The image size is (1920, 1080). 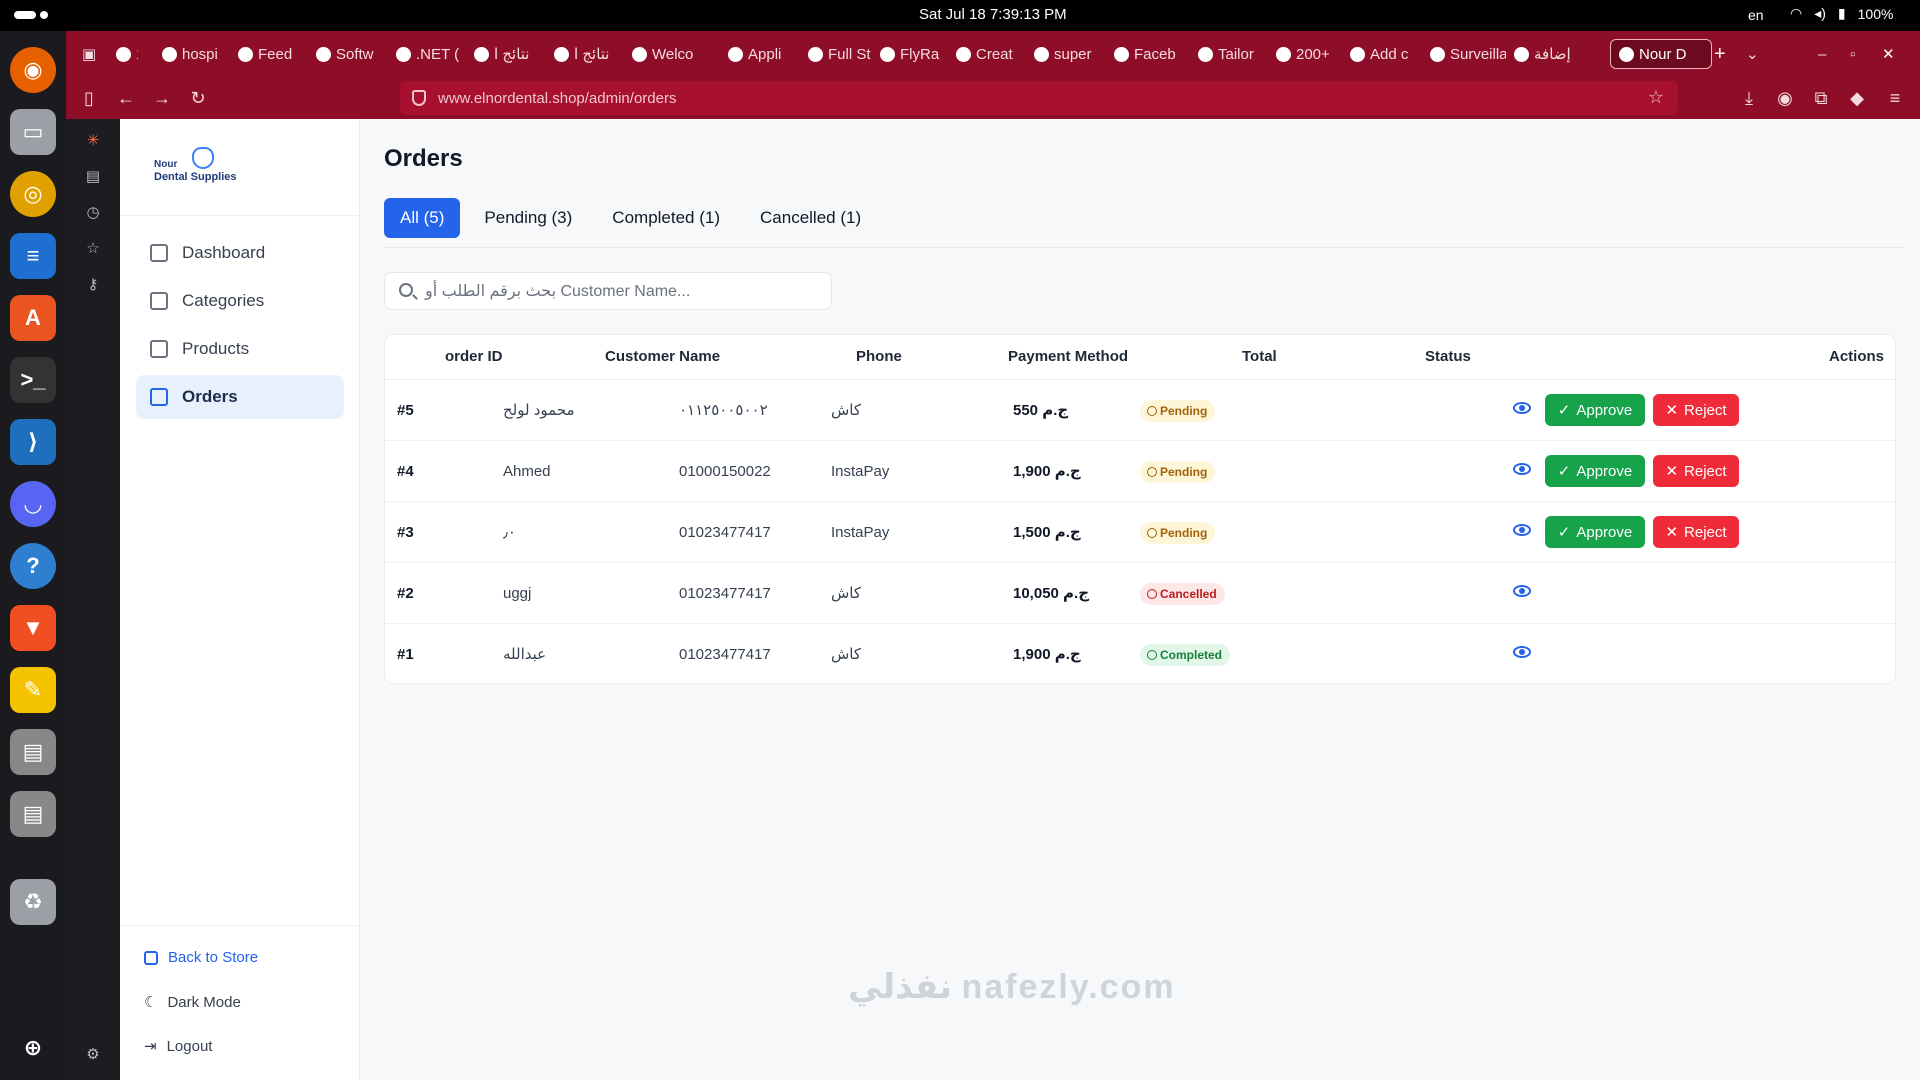 What do you see at coordinates (159, 253) in the screenshot?
I see `dashboard-grid-icon` at bounding box center [159, 253].